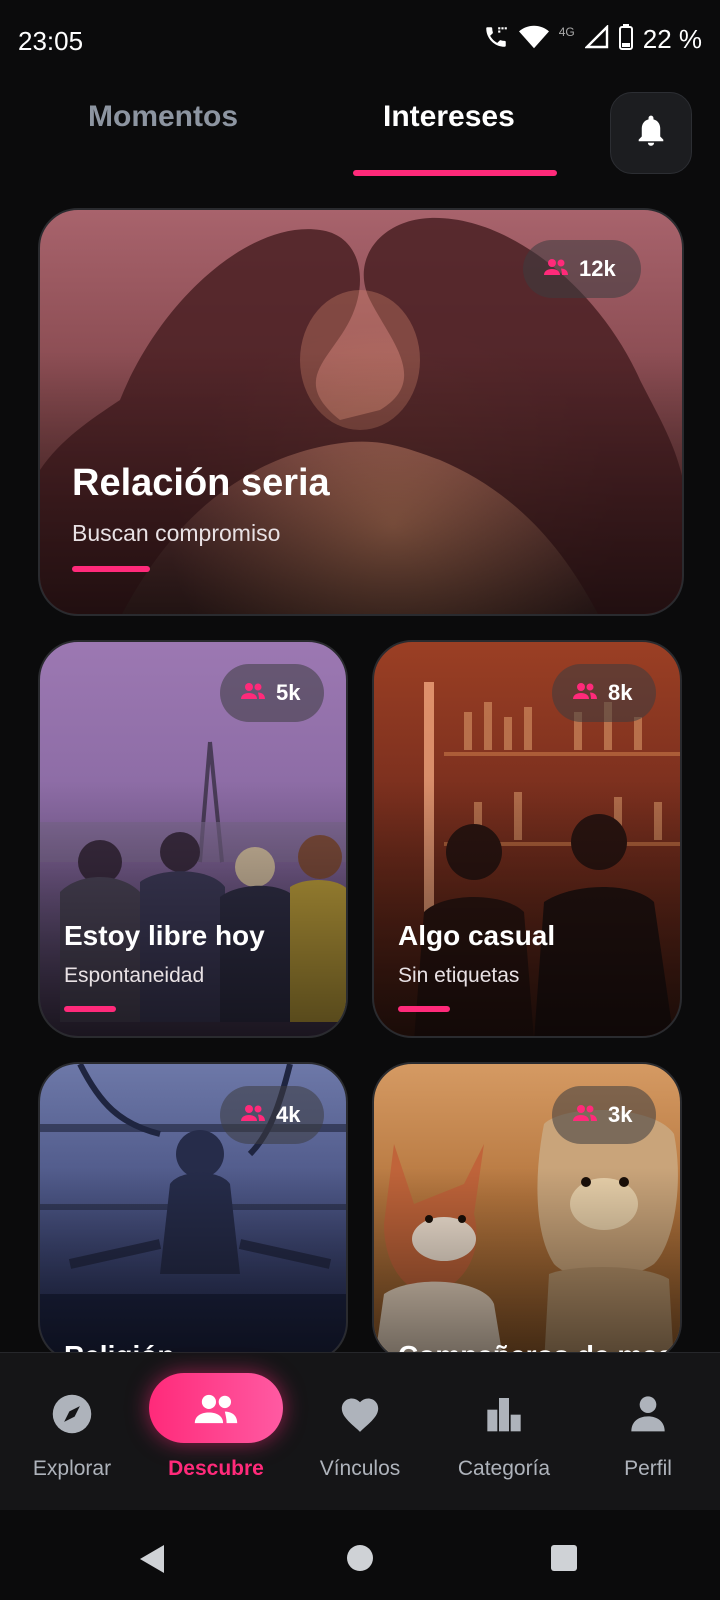  What do you see at coordinates (288, 692) in the screenshot?
I see `members-count: 5k` at bounding box center [288, 692].